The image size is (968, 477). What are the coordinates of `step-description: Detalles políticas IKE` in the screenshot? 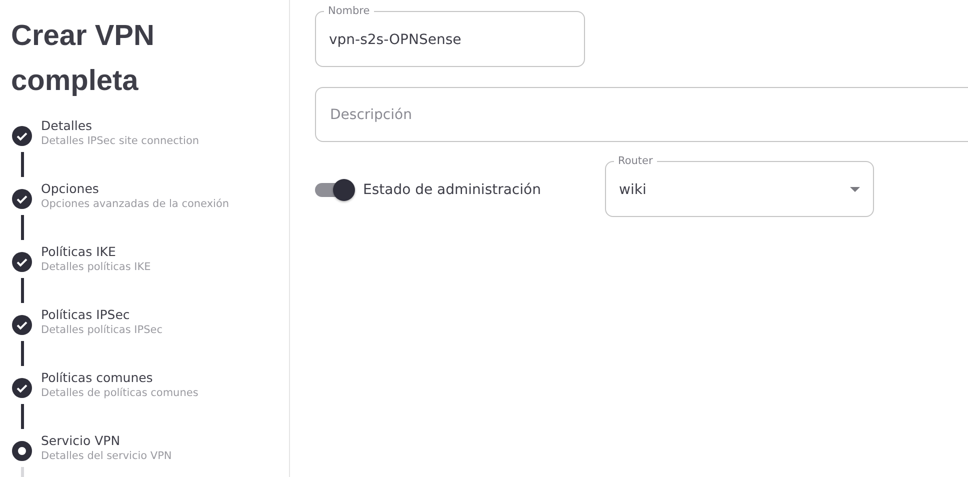 It's located at (96, 267).